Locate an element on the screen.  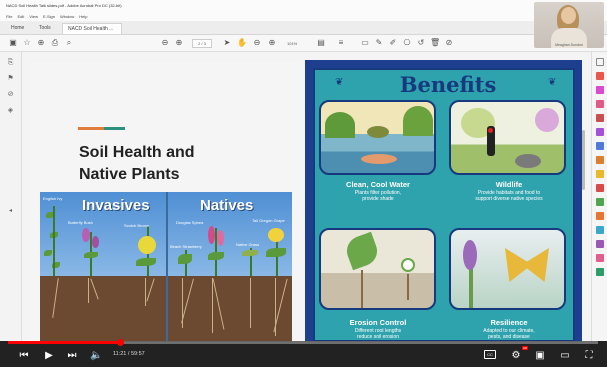
print-icon: ⎙ is located at coordinates (55, 43).